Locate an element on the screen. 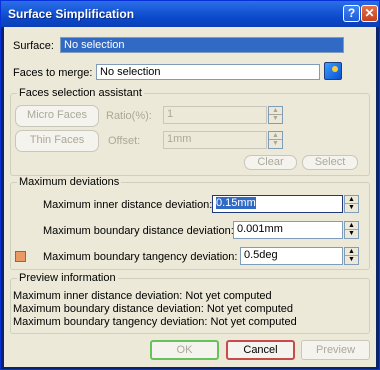 The height and width of the screenshot is (370, 380). boundary-down-arrow-icon: ▼ is located at coordinates (351, 234).